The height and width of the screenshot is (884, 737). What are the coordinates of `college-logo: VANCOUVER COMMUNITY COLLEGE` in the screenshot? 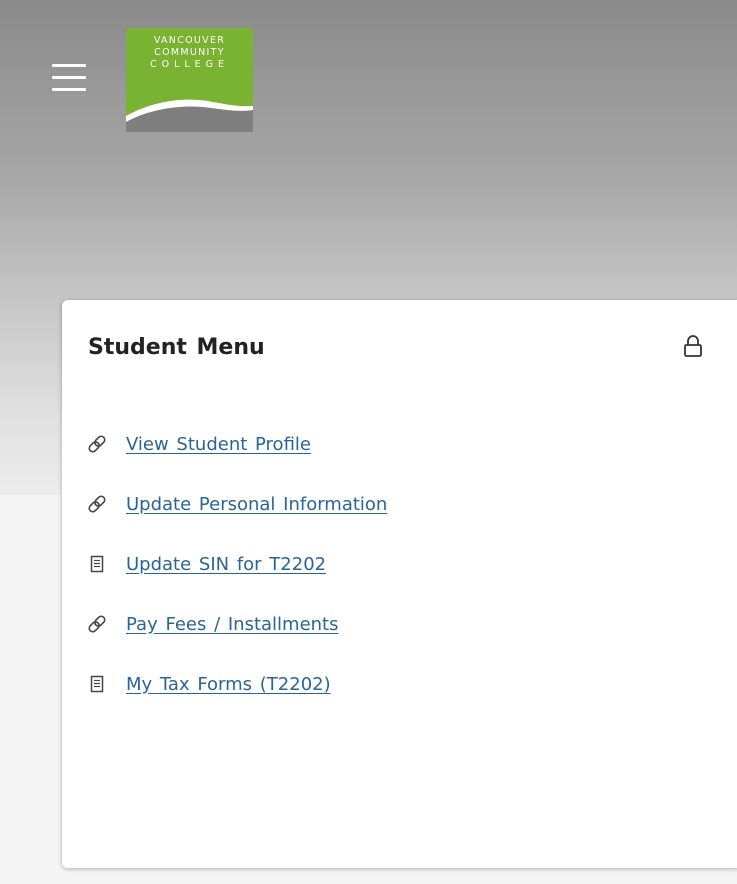 It's located at (189, 80).